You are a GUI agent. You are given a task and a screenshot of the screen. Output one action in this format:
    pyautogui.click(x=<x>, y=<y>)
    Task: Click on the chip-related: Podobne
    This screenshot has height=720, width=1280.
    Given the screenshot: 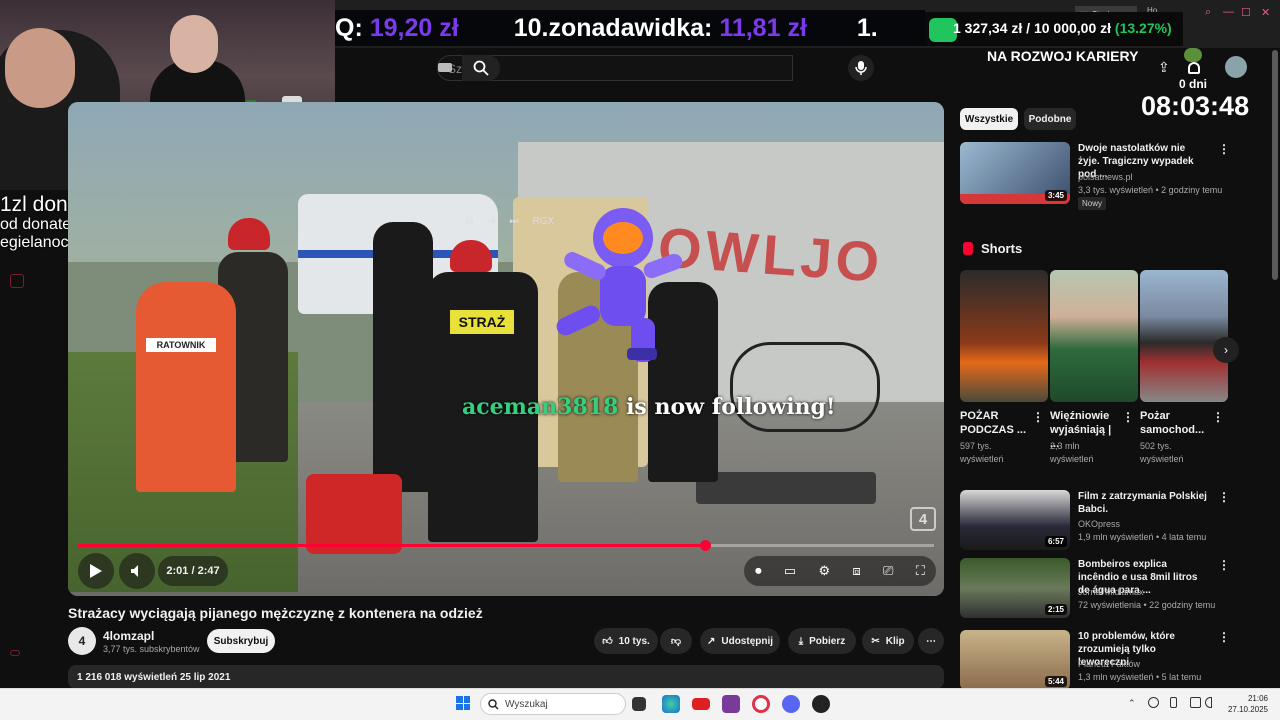 What is the action you would take?
    pyautogui.click(x=1050, y=119)
    